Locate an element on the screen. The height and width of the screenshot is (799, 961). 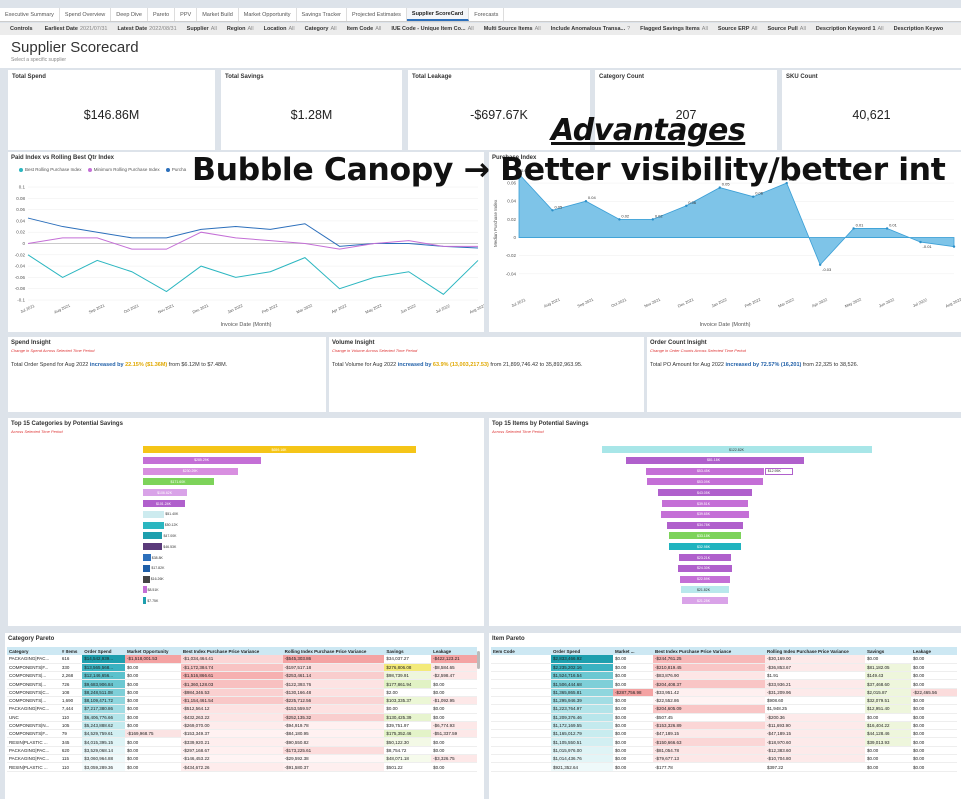
filter-description-keyword-1: Description Keyword 1 All is located at coordinates (850, 29).